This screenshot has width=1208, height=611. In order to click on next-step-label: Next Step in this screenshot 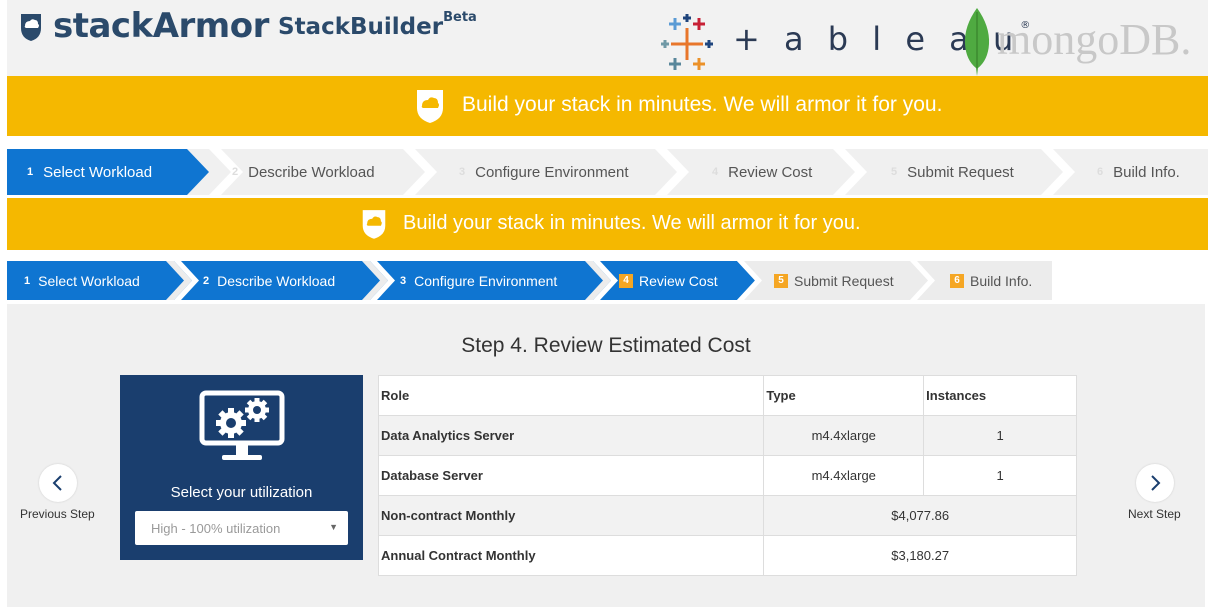, I will do `click(1154, 514)`.